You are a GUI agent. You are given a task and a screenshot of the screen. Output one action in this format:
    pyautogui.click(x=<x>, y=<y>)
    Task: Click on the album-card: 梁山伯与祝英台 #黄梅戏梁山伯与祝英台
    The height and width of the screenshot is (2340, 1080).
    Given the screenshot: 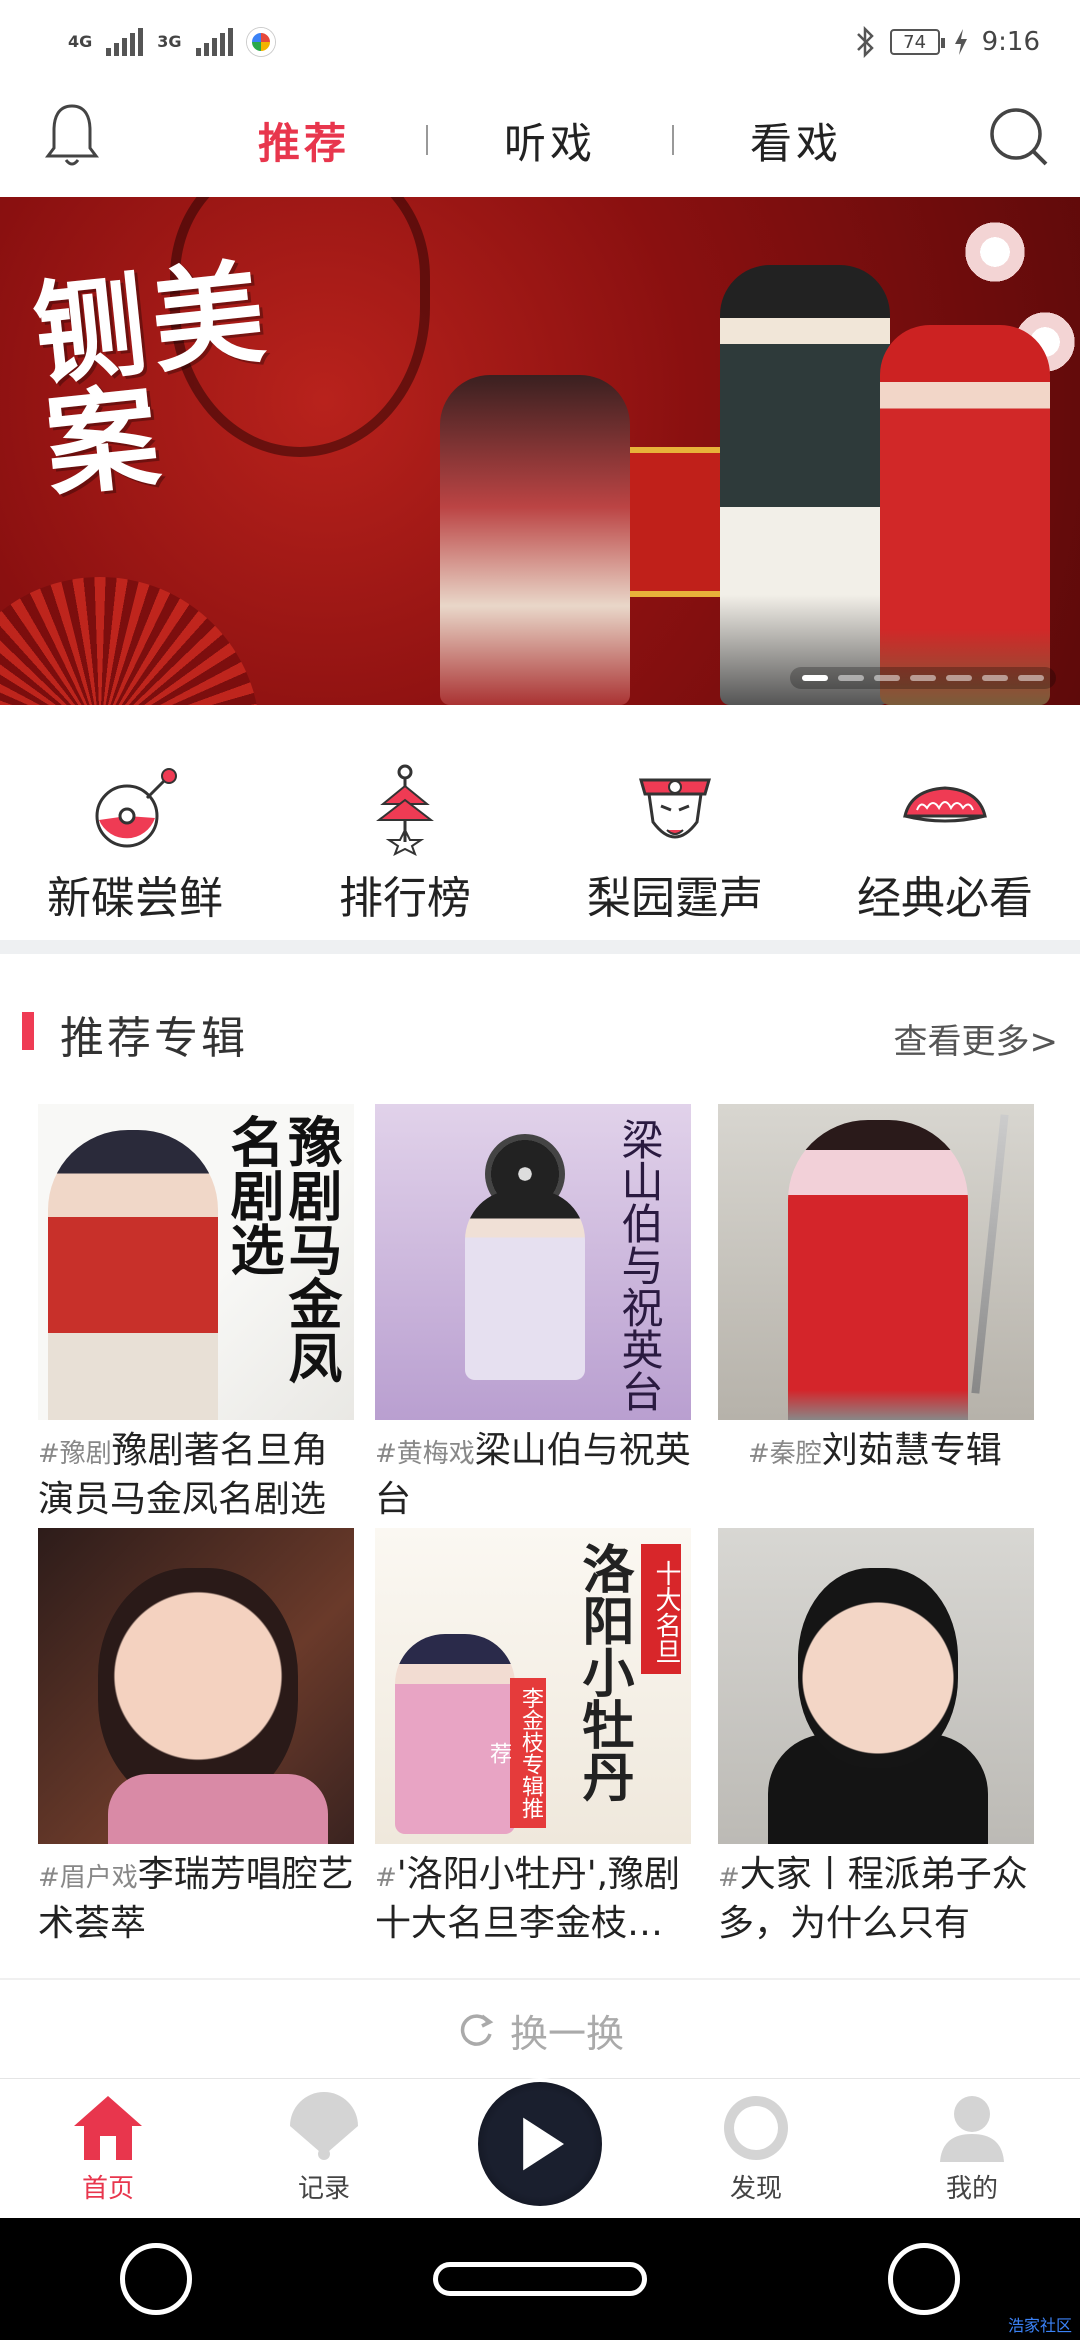 What is the action you would take?
    pyautogui.click(x=533, y=1312)
    